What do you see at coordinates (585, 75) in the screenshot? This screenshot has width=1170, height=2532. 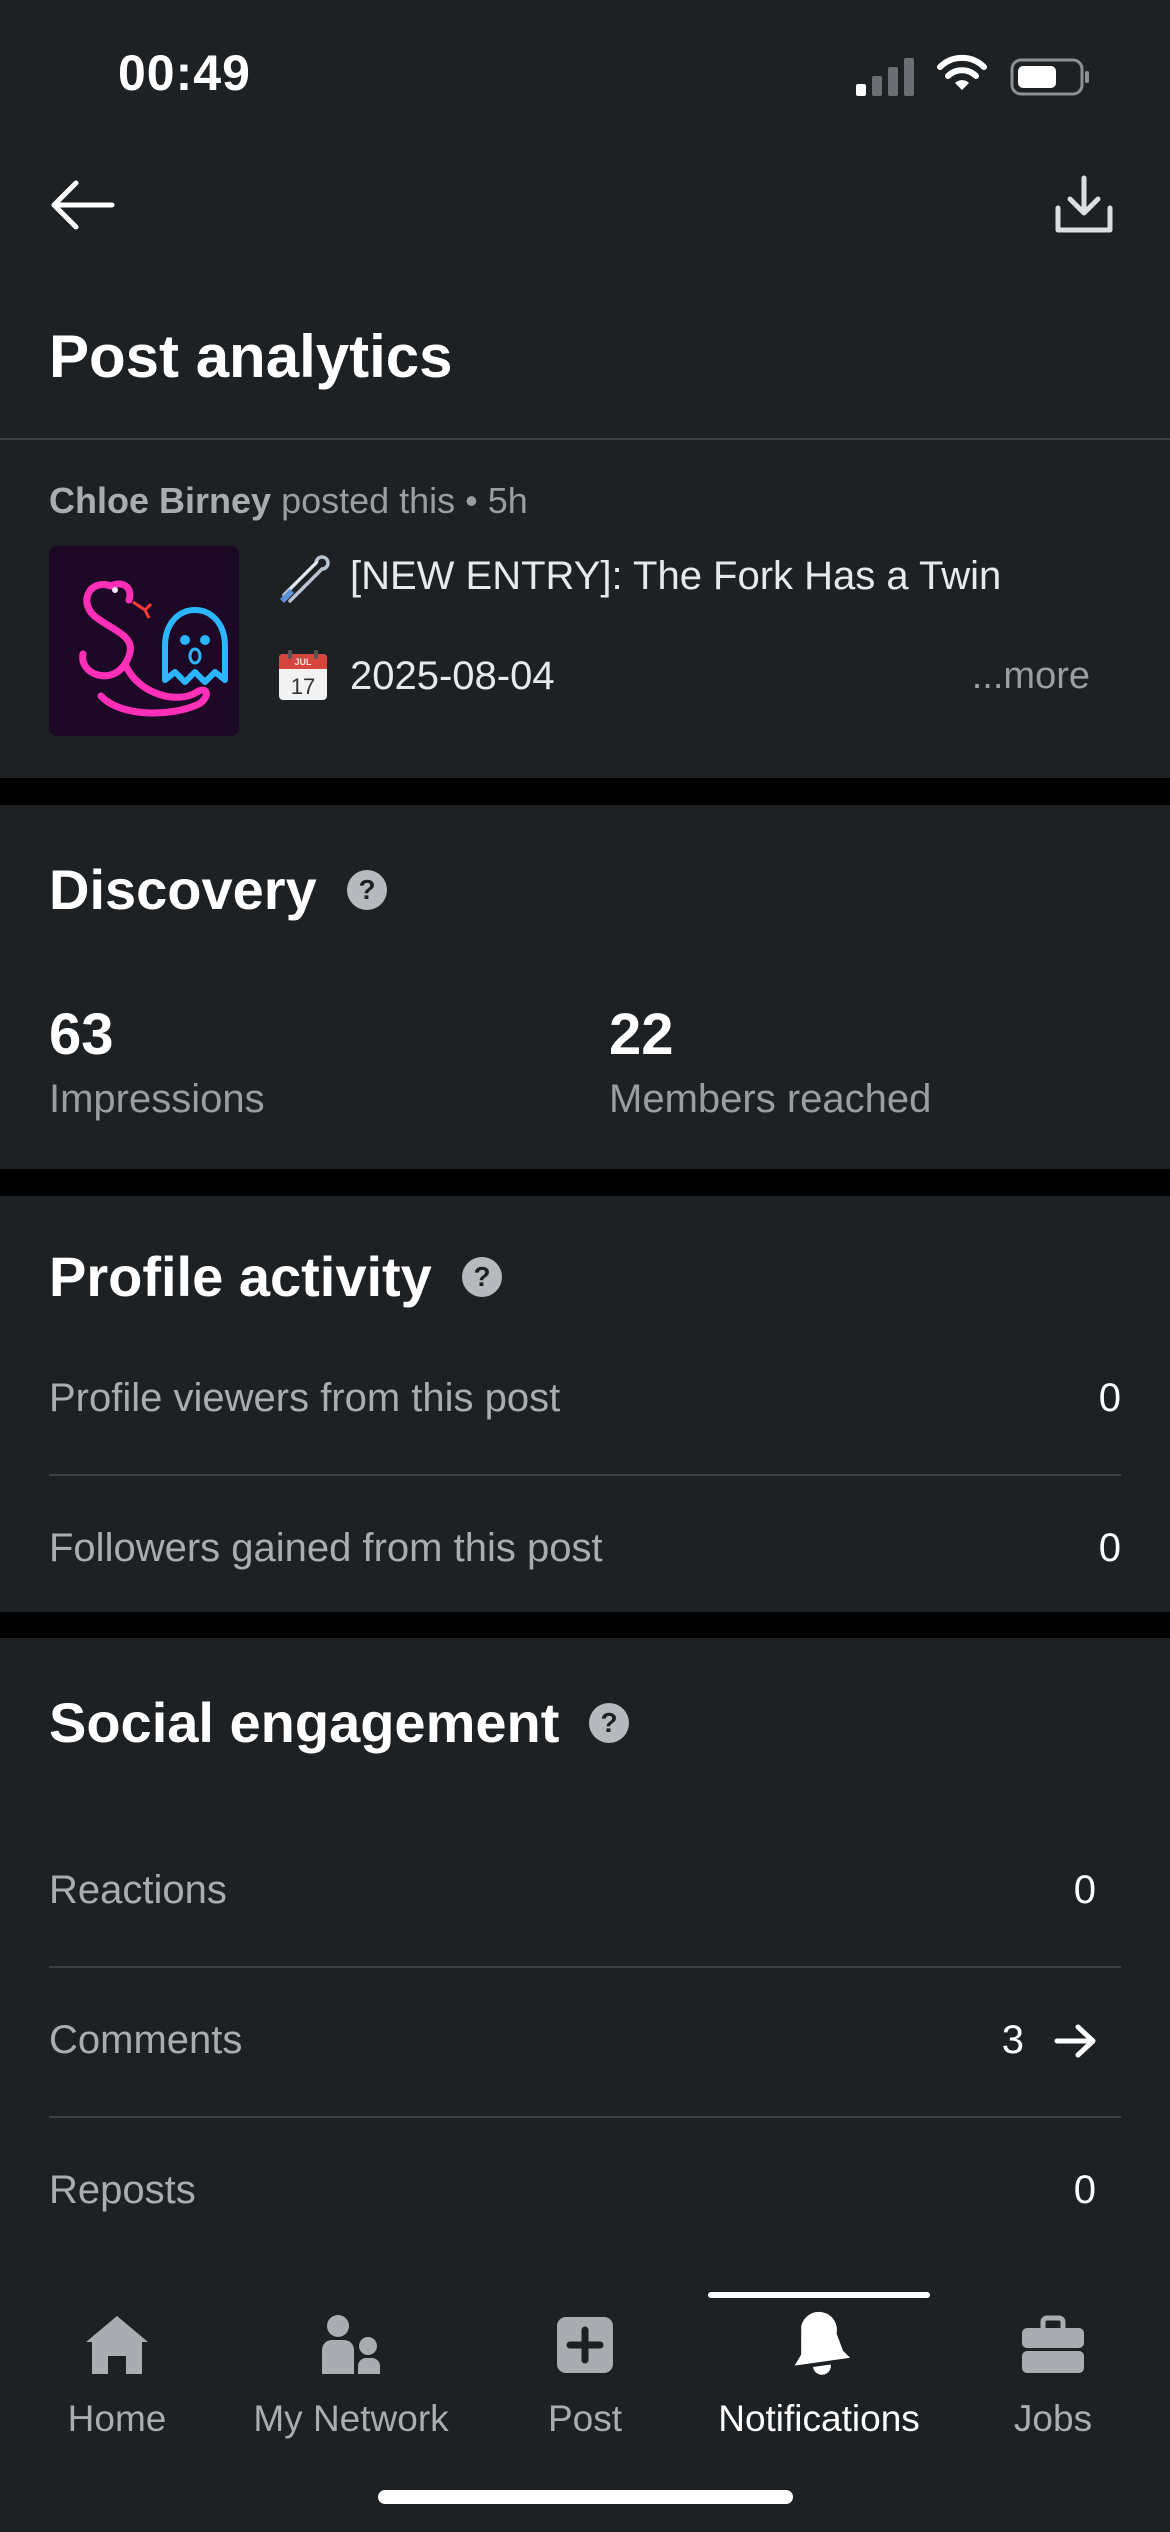 I see `status-bar: 00:49` at bounding box center [585, 75].